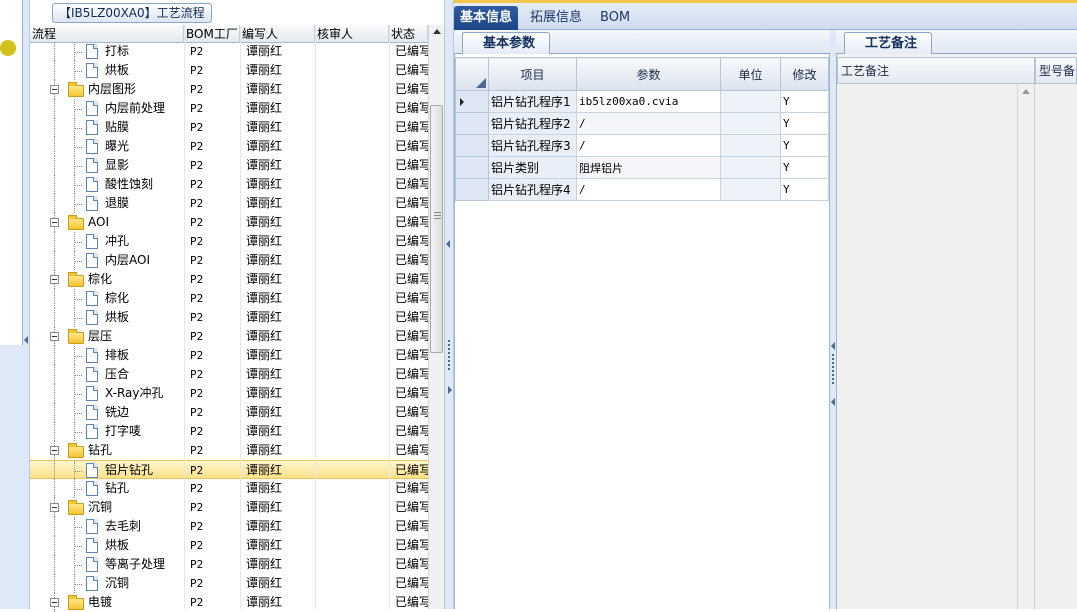 The height and width of the screenshot is (612, 1077). Describe the element at coordinates (352, 34) in the screenshot. I see `tree-col-reviewer: 核审人` at that location.